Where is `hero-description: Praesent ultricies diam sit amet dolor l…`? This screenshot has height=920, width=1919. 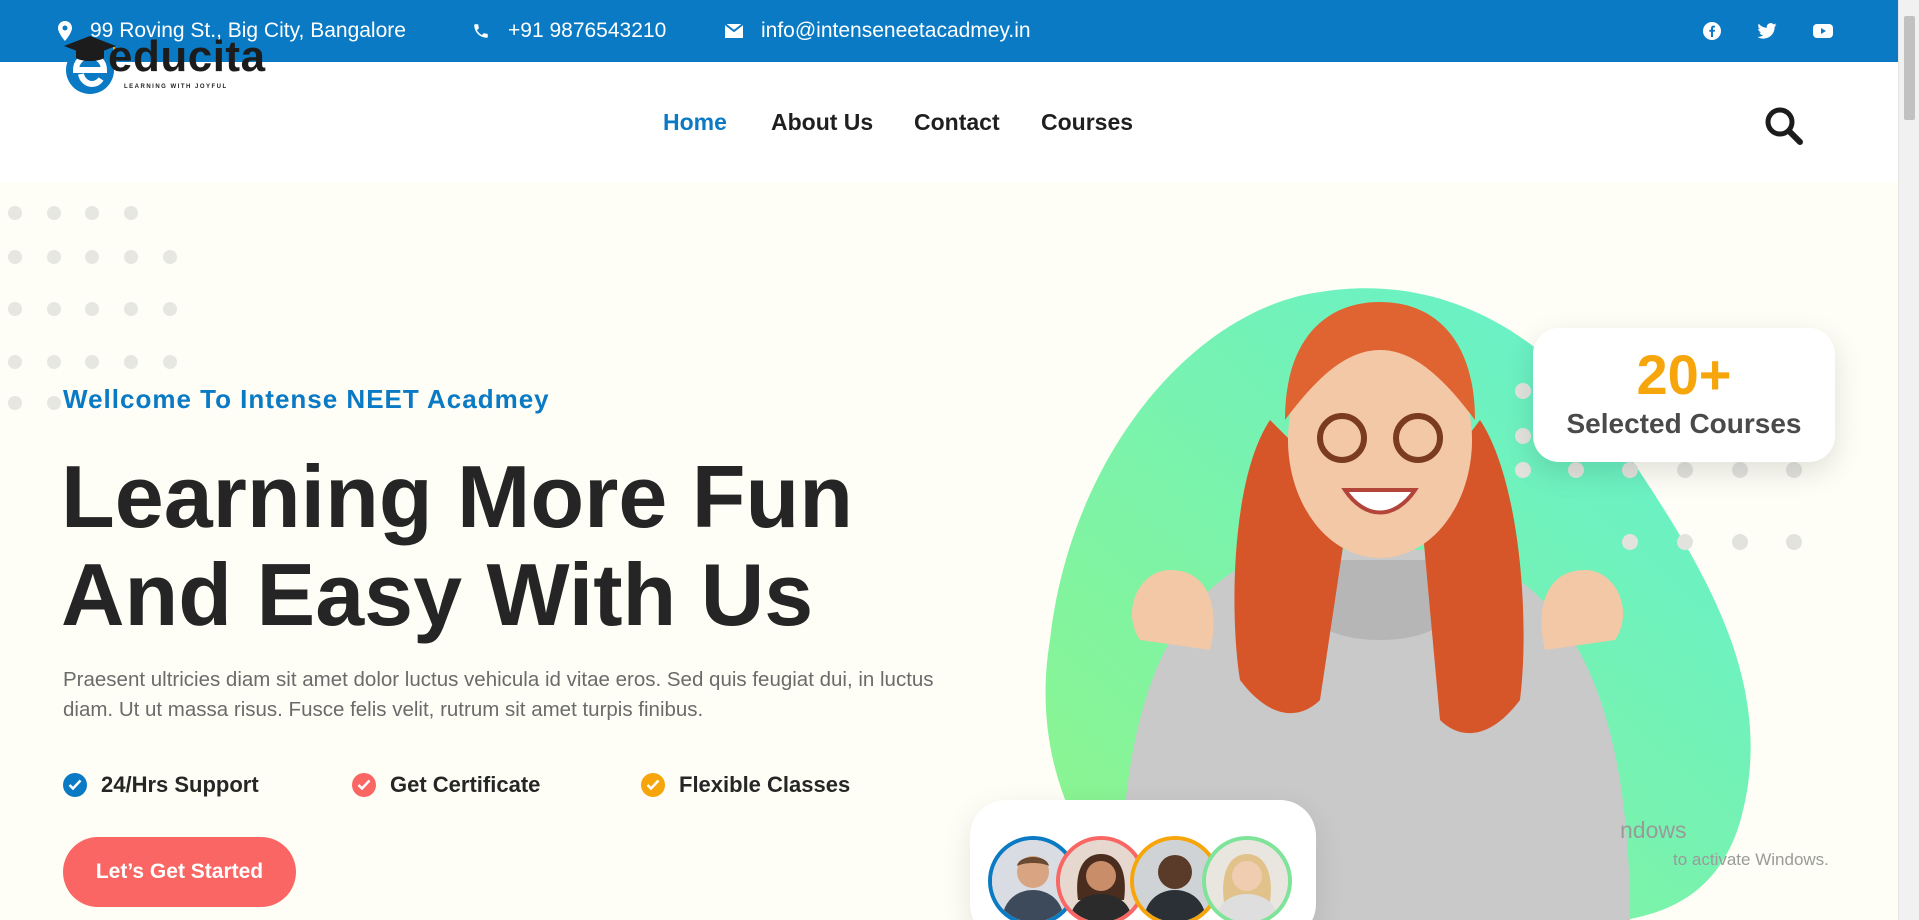
hero-description: Praesent ultricies diam sit amet dolor l… is located at coordinates (498, 694).